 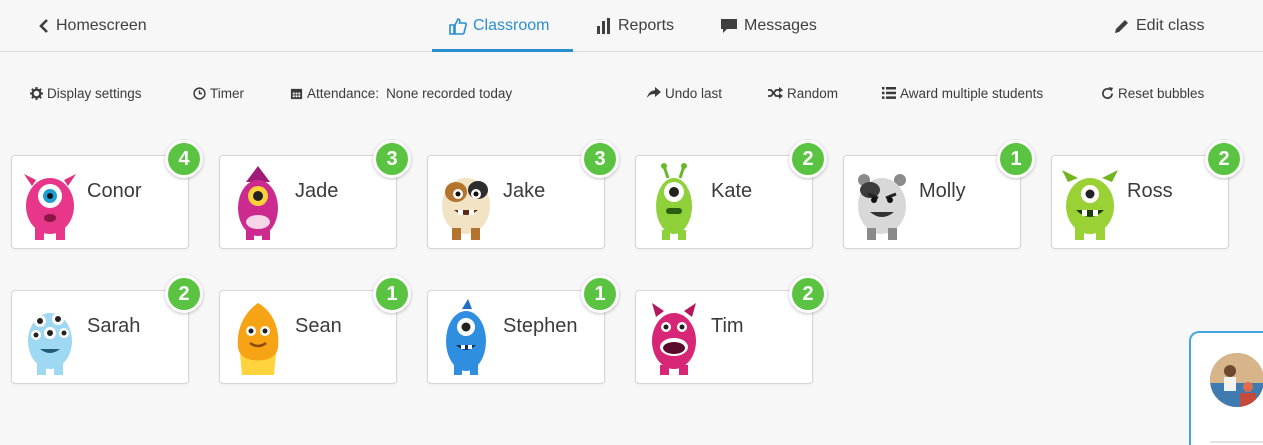 I want to click on reset-bubbles-label: Reset bubbles, so click(x=1161, y=93).